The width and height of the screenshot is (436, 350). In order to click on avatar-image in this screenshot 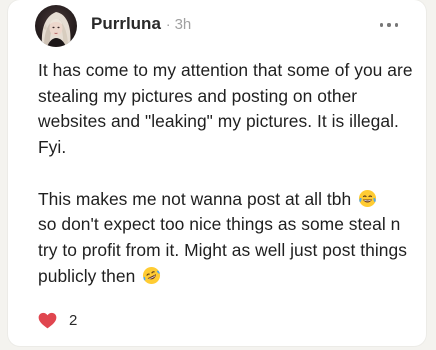, I will do `click(56, 26)`.